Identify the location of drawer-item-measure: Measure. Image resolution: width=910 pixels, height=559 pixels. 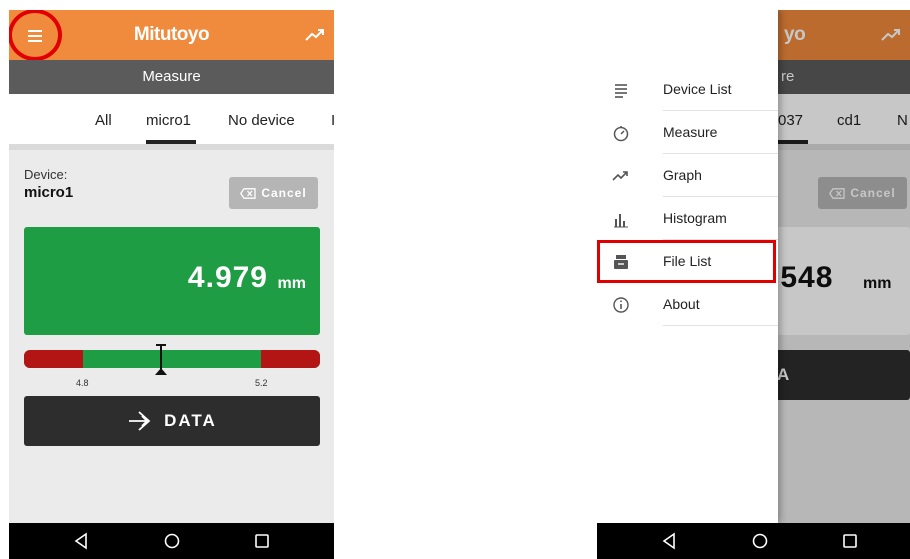
(687, 132).